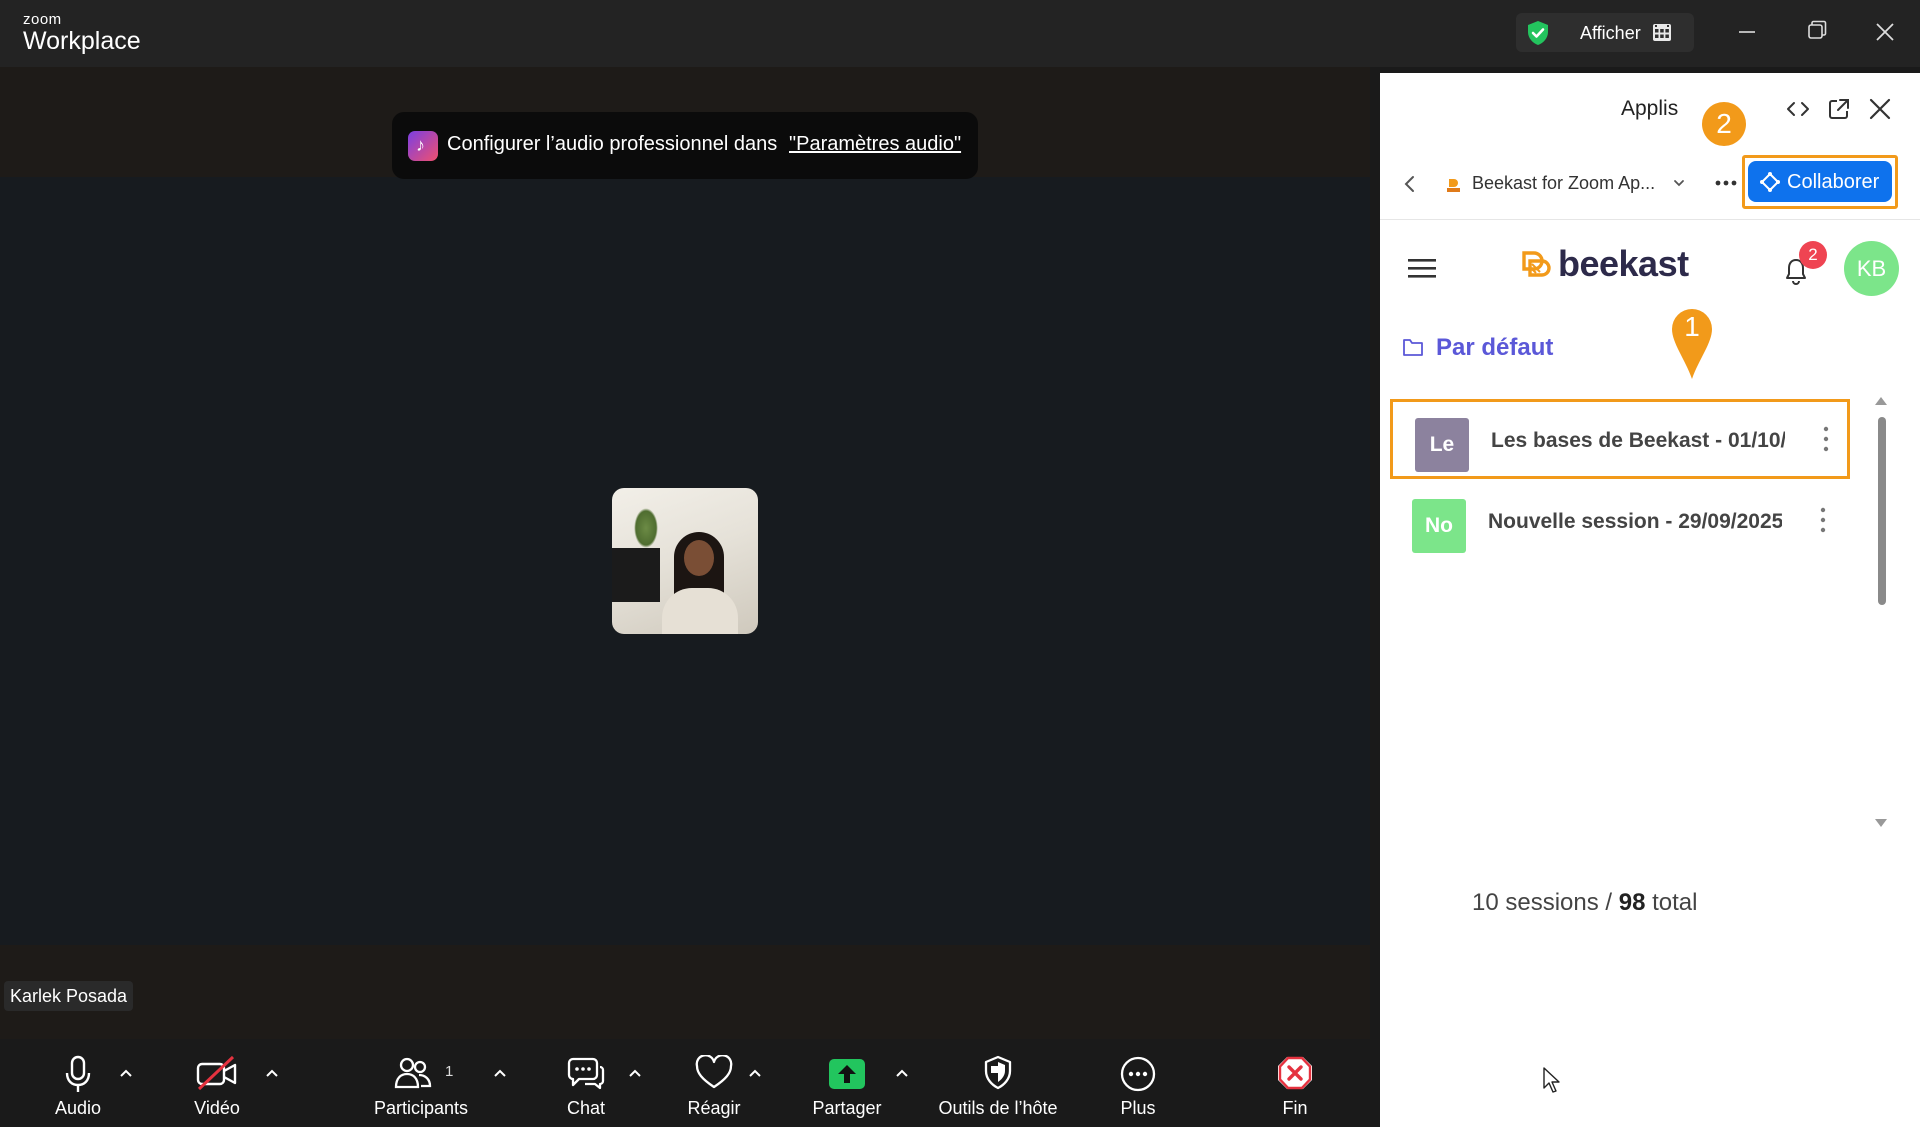  I want to click on beekast-wordmark: beekast, so click(1623, 263).